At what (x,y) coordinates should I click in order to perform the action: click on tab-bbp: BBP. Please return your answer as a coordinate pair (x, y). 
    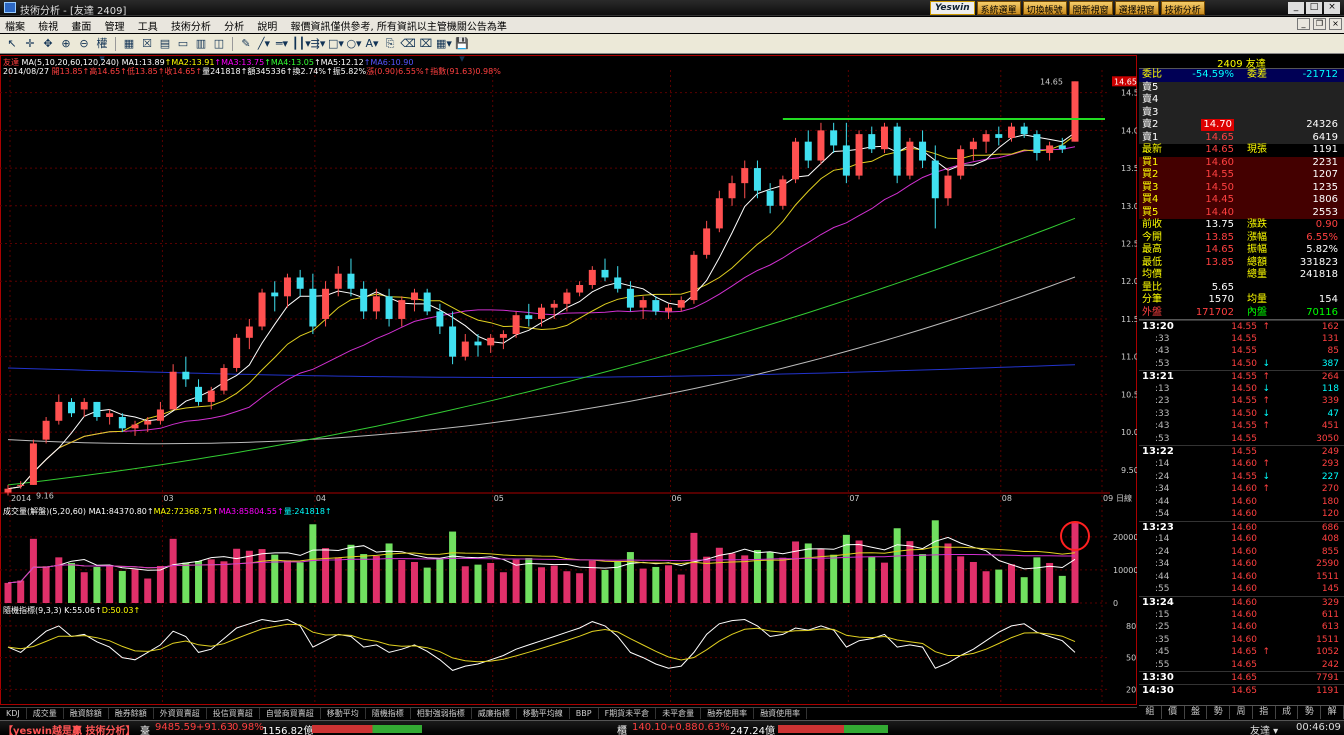
    Looking at the image, I should click on (584, 713).